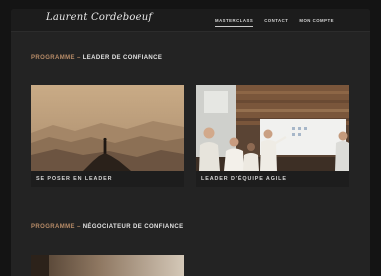  I want to click on card-label-bar: SE POSER EN LEADER, so click(107, 179).